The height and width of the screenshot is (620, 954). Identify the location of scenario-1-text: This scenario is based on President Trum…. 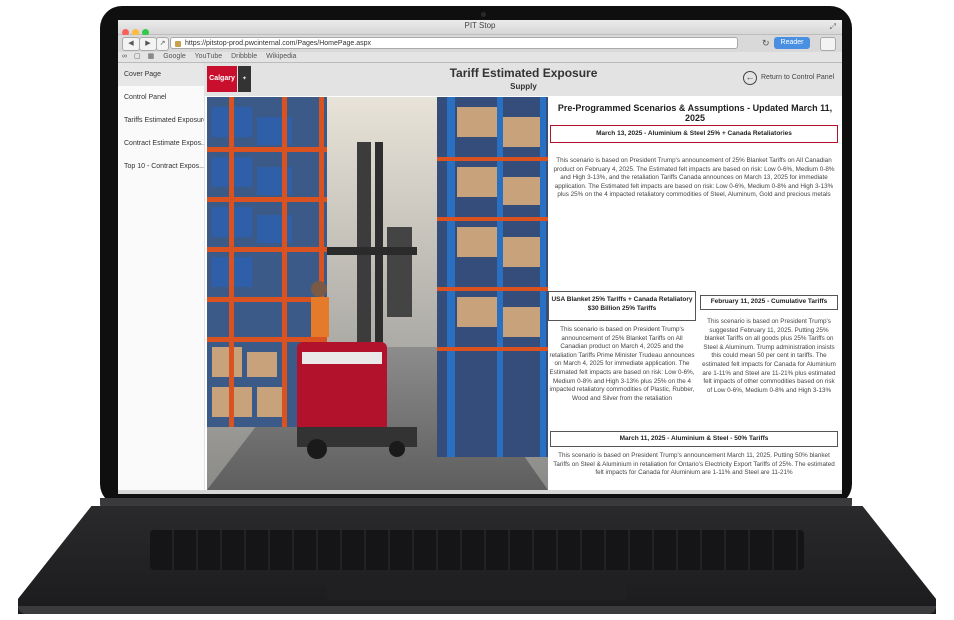
(694, 178).